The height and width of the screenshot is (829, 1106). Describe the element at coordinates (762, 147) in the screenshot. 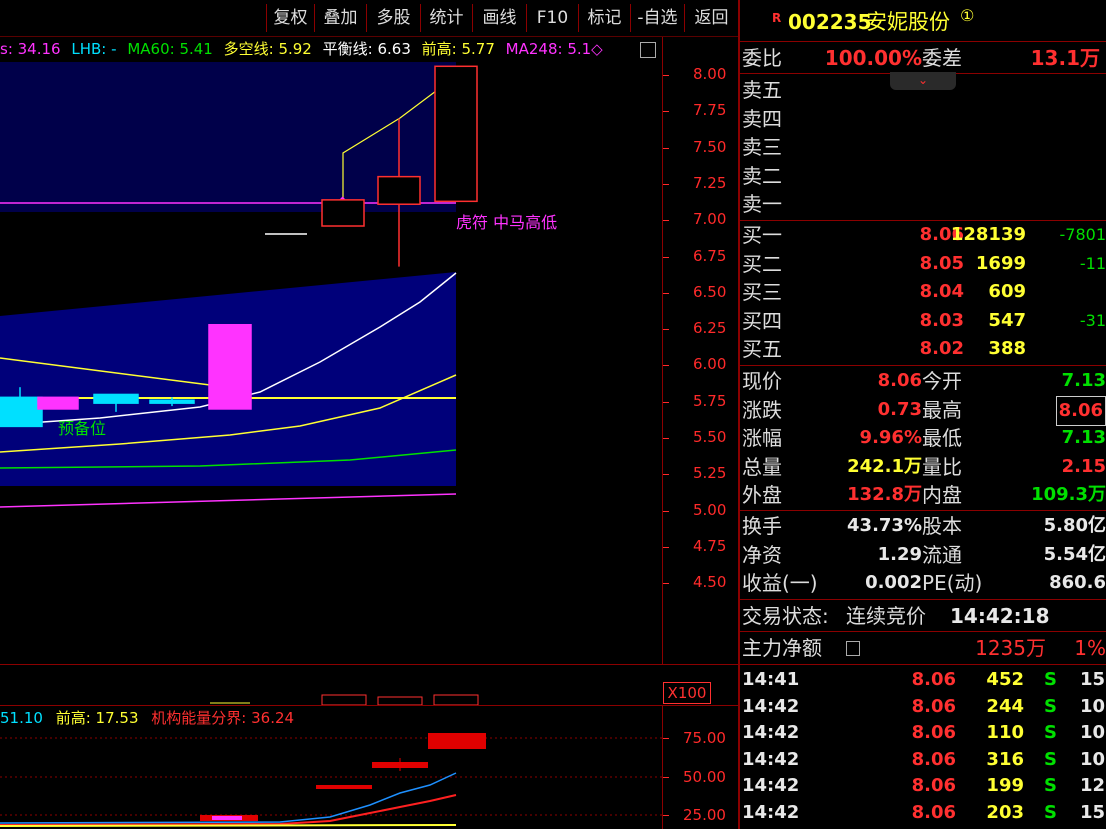

I see `sell-level-label: 卖三` at that location.